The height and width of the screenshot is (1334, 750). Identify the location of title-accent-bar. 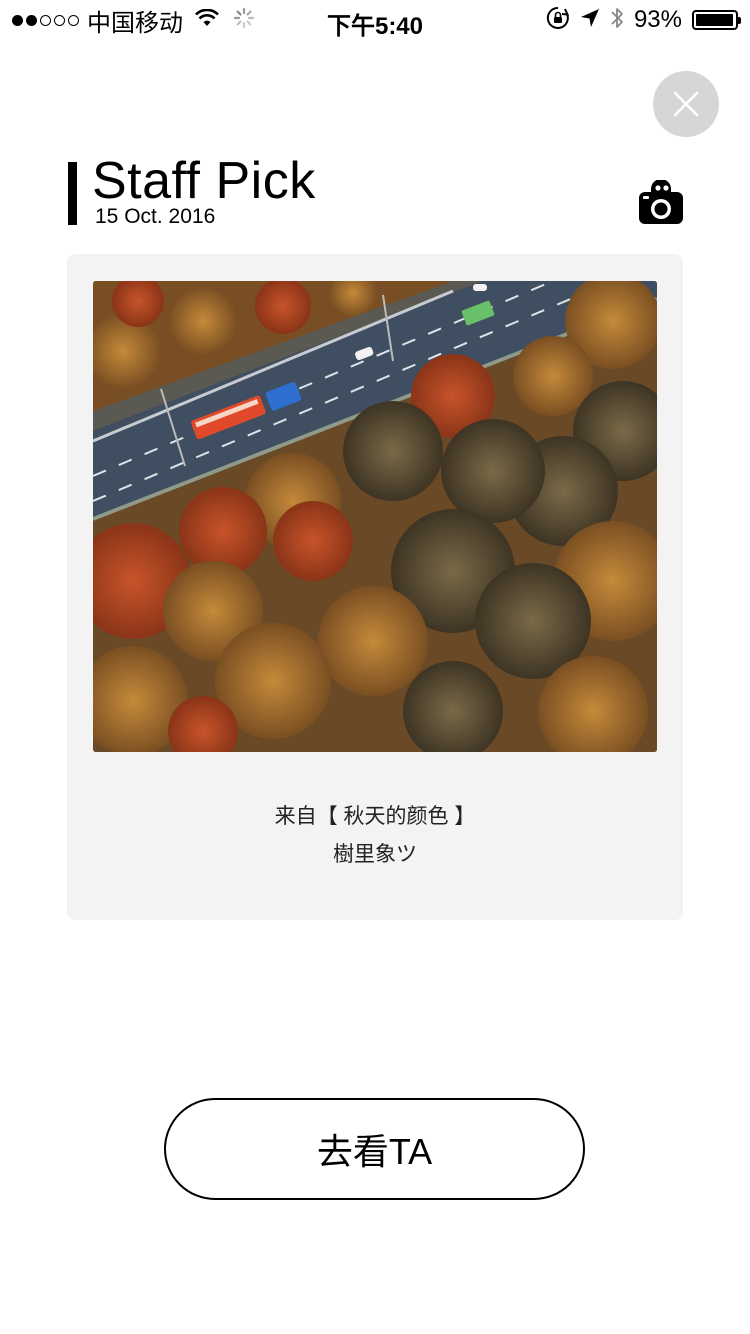
(72, 193).